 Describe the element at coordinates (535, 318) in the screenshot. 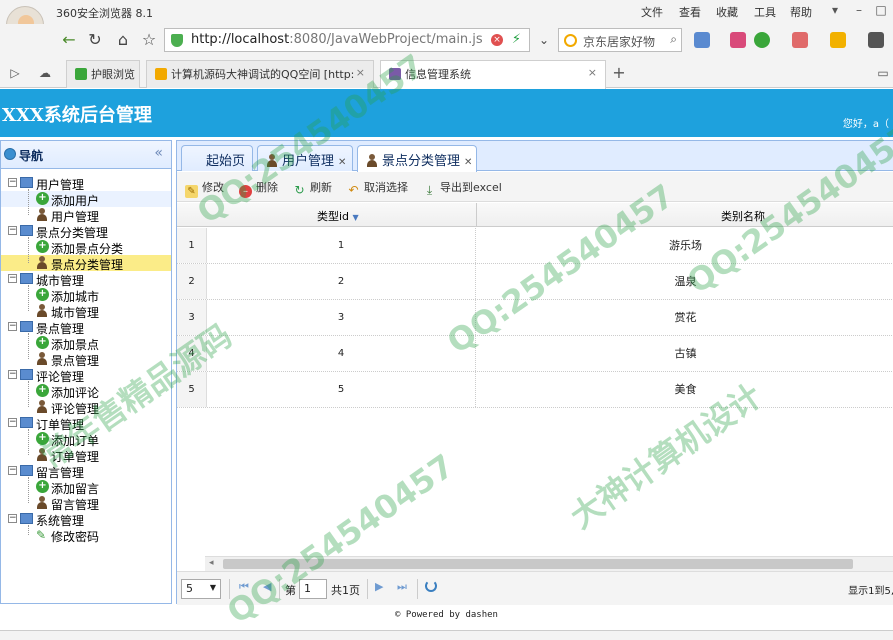

I see `table-row: 3 3 赏花` at that location.